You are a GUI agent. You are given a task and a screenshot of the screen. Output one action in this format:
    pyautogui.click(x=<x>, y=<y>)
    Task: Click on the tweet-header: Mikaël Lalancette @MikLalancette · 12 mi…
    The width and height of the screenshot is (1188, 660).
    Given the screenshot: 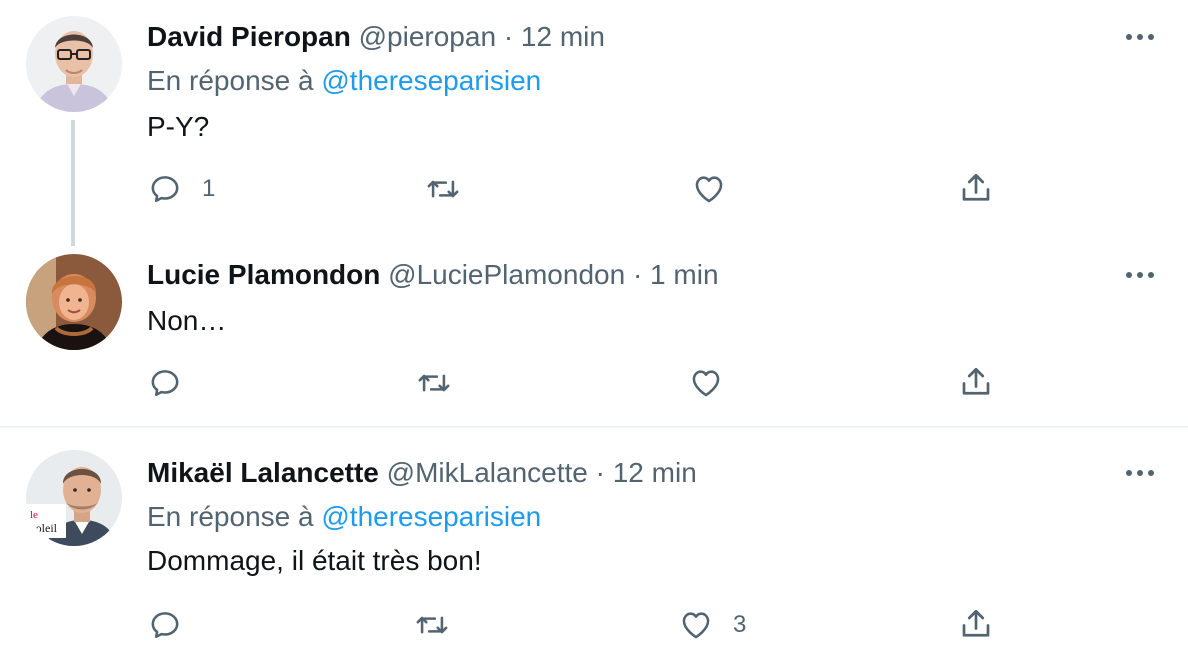 What is the action you would take?
    pyautogui.click(x=422, y=473)
    